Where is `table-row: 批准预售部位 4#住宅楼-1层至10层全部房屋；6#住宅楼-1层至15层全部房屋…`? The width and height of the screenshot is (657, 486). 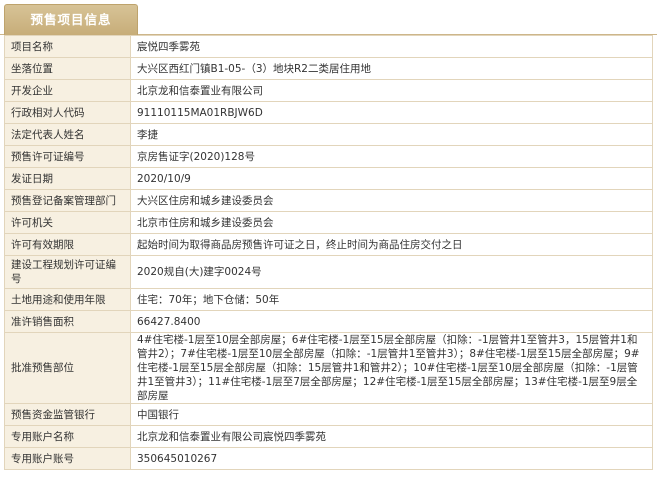 table-row: 批准预售部位 4#住宅楼-1层至10层全部房屋；6#住宅楼-1层至15层全部房屋… is located at coordinates (328, 368).